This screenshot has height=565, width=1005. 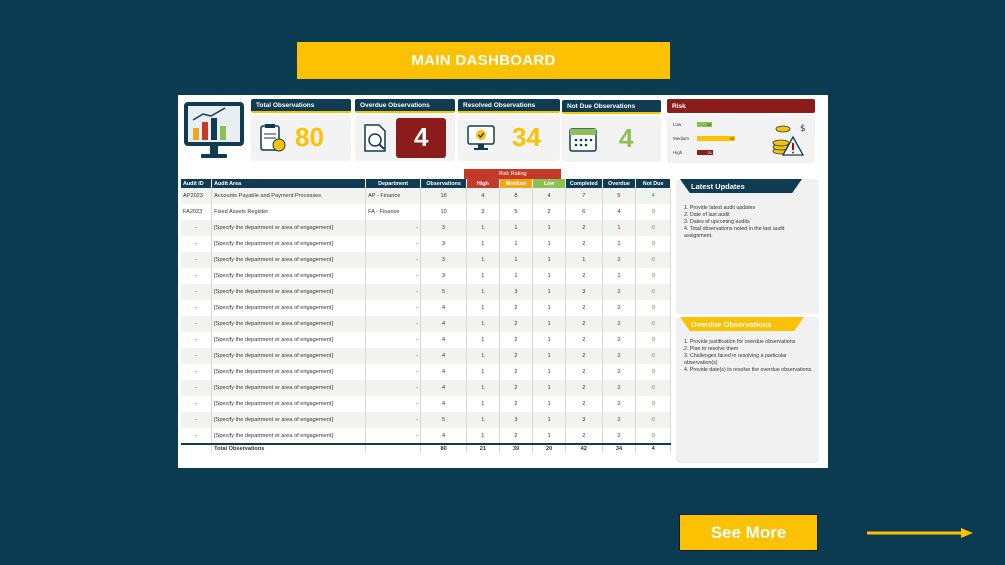 What do you see at coordinates (444, 212) in the screenshot?
I see `cell-observations: 10` at bounding box center [444, 212].